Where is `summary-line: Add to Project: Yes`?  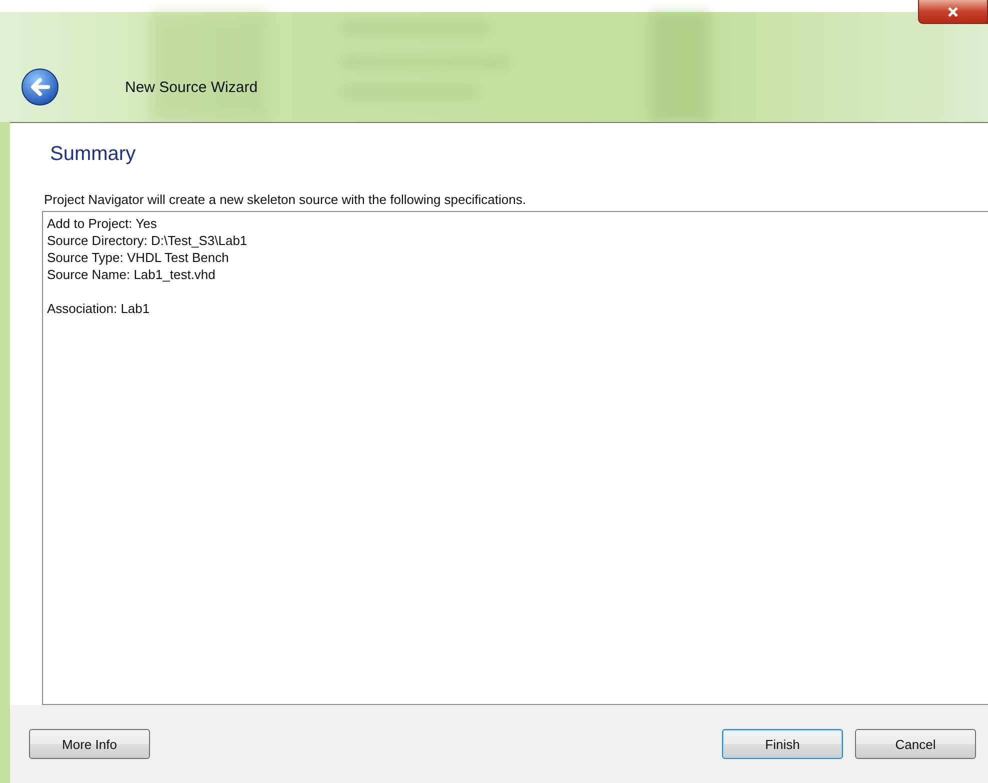
summary-line: Add to Project: Yes is located at coordinates (102, 223).